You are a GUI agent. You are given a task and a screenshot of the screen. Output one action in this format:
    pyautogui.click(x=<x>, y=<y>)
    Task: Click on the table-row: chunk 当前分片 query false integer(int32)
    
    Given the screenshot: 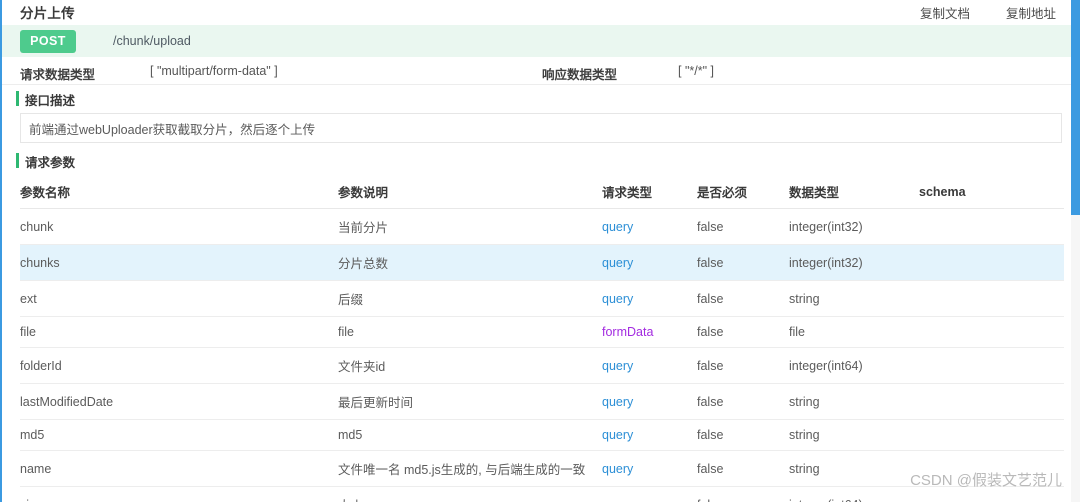 What is the action you would take?
    pyautogui.click(x=542, y=226)
    